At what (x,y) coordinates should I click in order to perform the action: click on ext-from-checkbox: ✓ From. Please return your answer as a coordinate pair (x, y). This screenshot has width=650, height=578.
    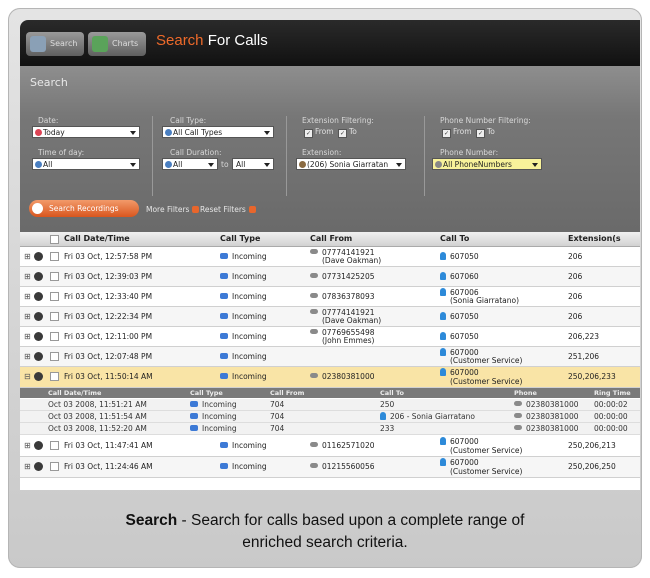
    Looking at the image, I should click on (319, 132).